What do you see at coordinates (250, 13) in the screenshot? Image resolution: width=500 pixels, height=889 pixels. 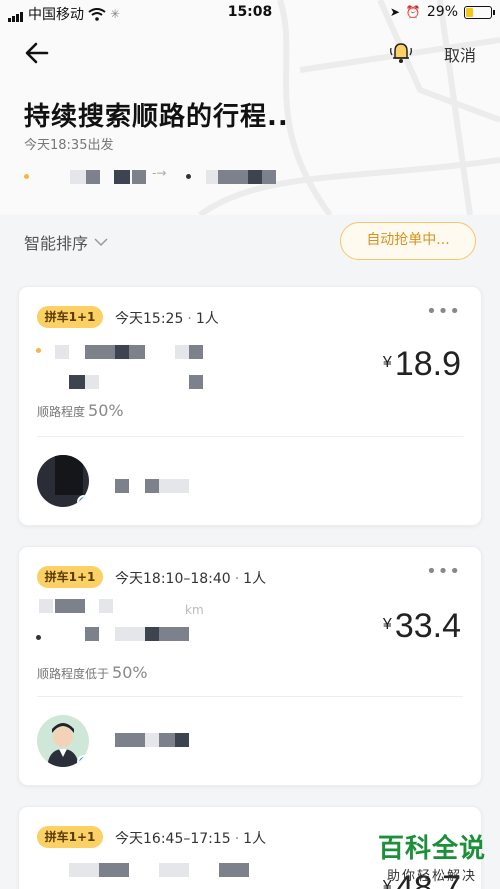 I see `status-bar: 中国移动 ✳ 15:08 ➤ ⏰ 29%` at bounding box center [250, 13].